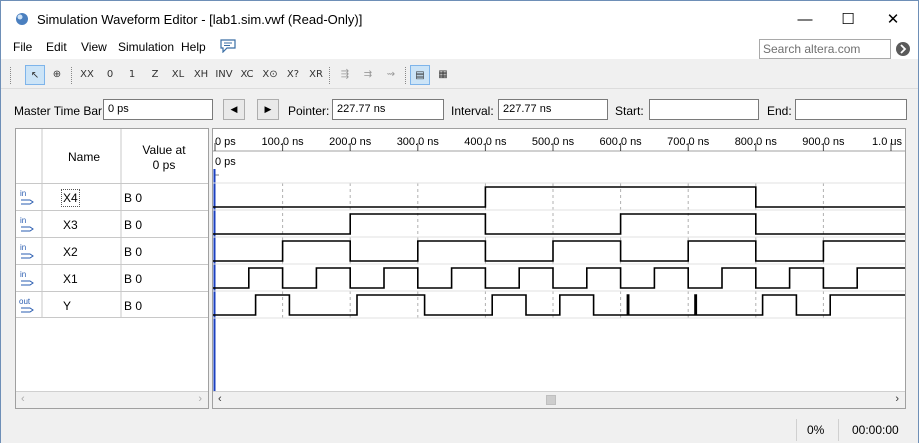  Describe the element at coordinates (805, 20) in the screenshot. I see `minimize-button: —` at that location.